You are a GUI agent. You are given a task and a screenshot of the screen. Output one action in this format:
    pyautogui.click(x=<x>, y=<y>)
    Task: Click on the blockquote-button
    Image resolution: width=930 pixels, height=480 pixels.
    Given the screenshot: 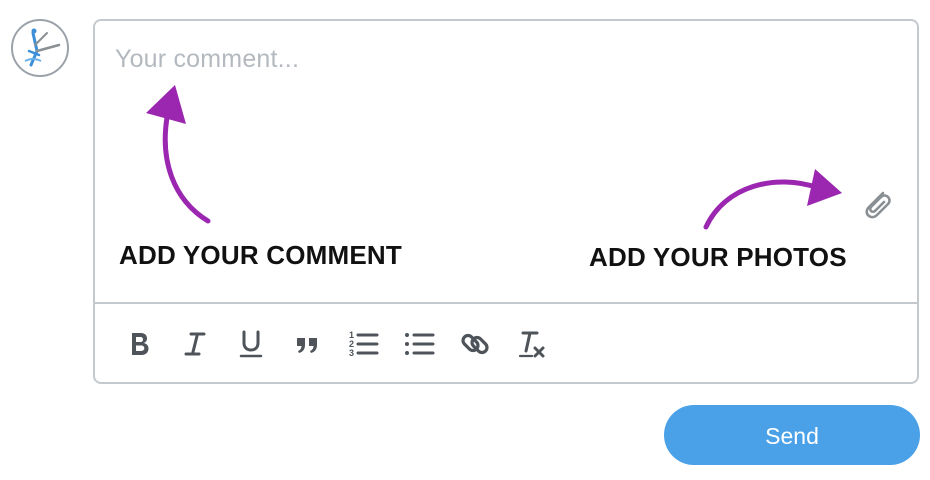 What is the action you would take?
    pyautogui.click(x=307, y=344)
    